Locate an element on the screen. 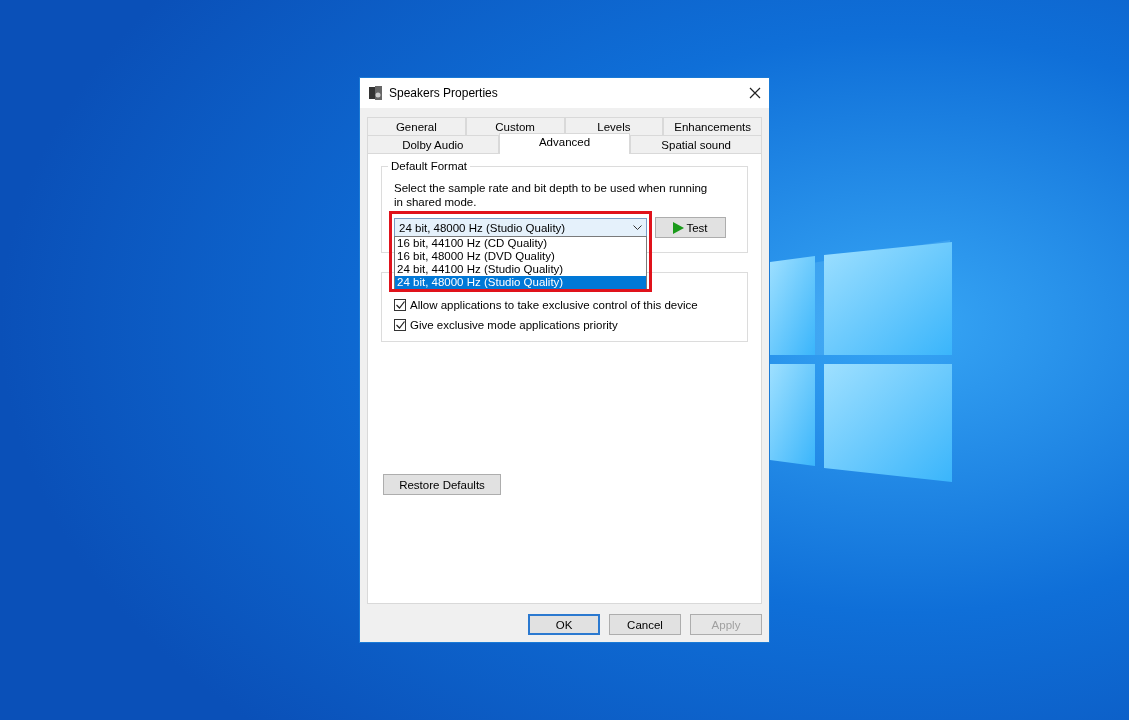  dropdown-option: 24 bit, 48000 Hz (Studio Quality) is located at coordinates (520, 282).